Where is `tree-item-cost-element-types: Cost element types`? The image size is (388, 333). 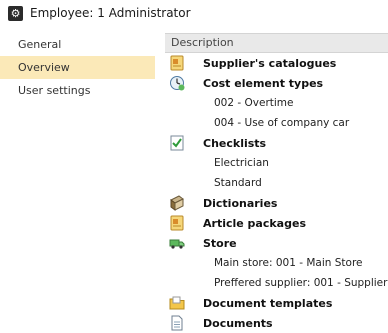 tree-item-cost-element-types: Cost element types is located at coordinates (276, 83).